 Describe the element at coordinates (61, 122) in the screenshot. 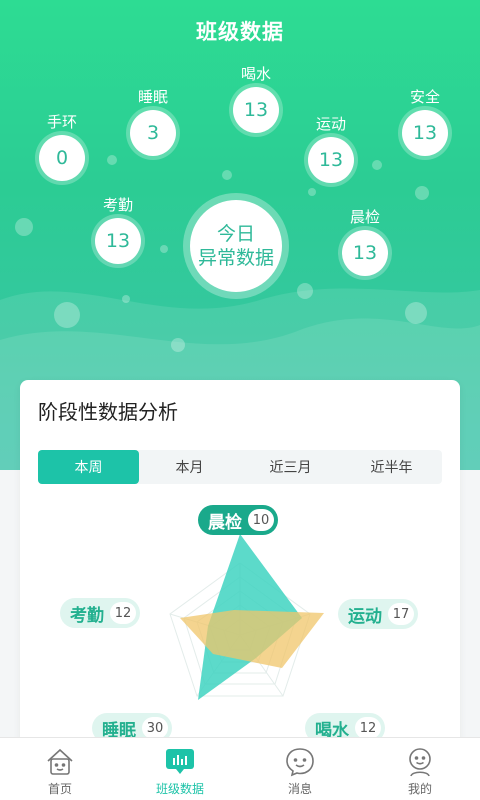

I see `bubble-label: 手环` at that location.